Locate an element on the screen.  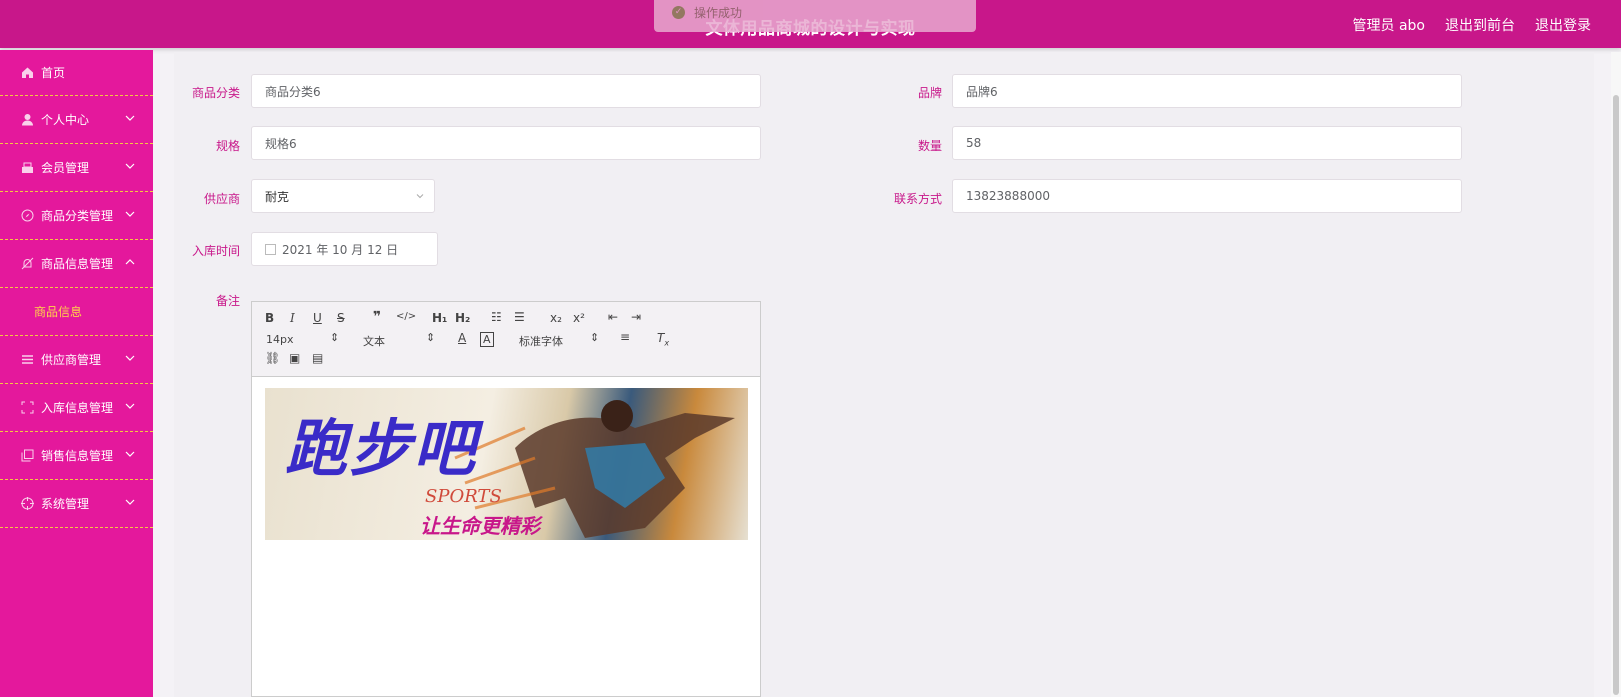
stock-in-date-picker: 2021 年 10 月 12 日 is located at coordinates (344, 249).